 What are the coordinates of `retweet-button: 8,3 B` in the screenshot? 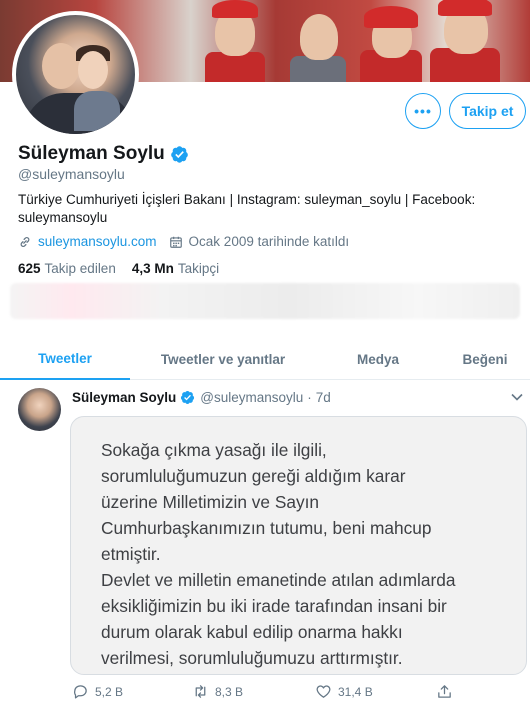 It's located at (217, 691).